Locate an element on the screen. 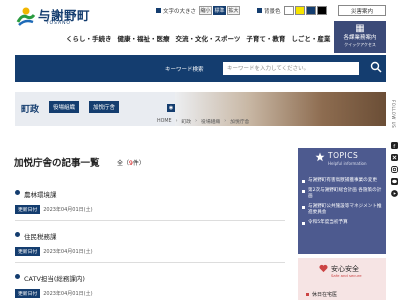 The image size is (400, 300). topic-link: 令和5年度当初予算 is located at coordinates (342, 223).